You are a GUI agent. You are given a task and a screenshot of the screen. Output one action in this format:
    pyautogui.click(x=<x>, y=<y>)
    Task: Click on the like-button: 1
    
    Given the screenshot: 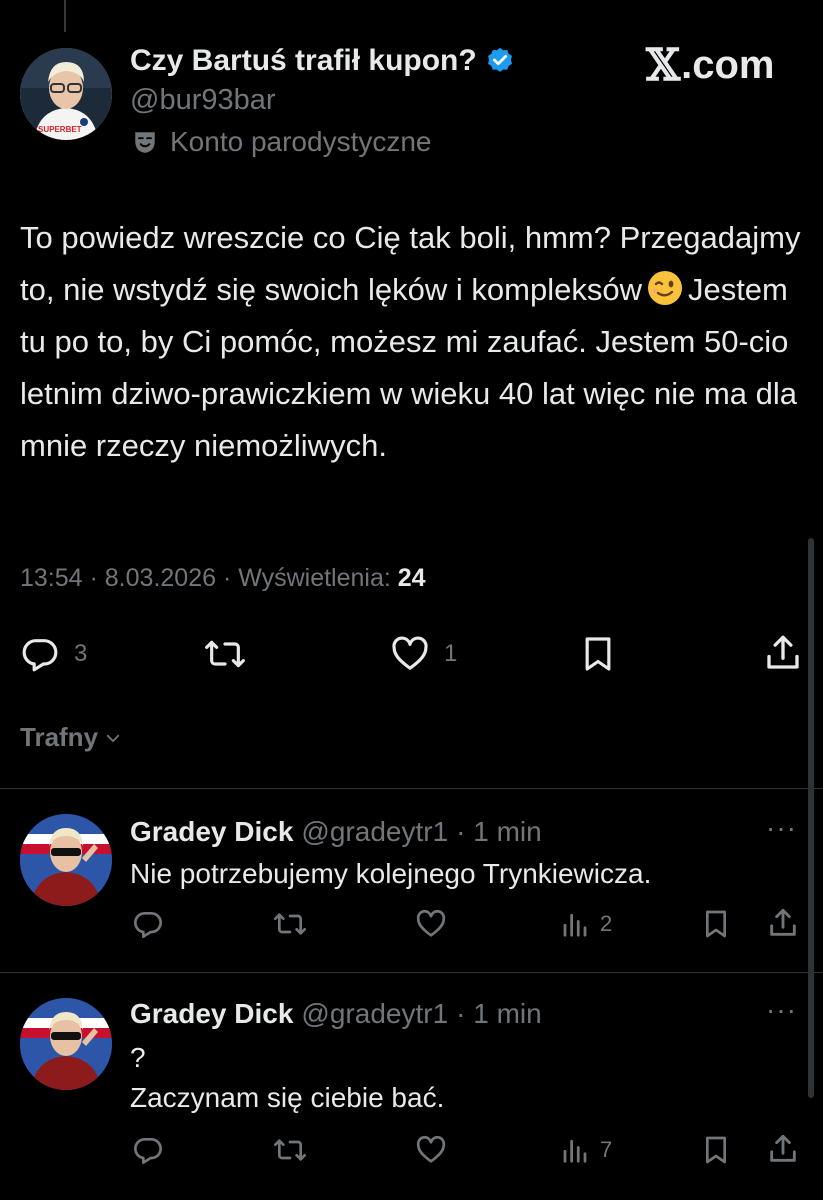 What is the action you would take?
    pyautogui.click(x=423, y=654)
    